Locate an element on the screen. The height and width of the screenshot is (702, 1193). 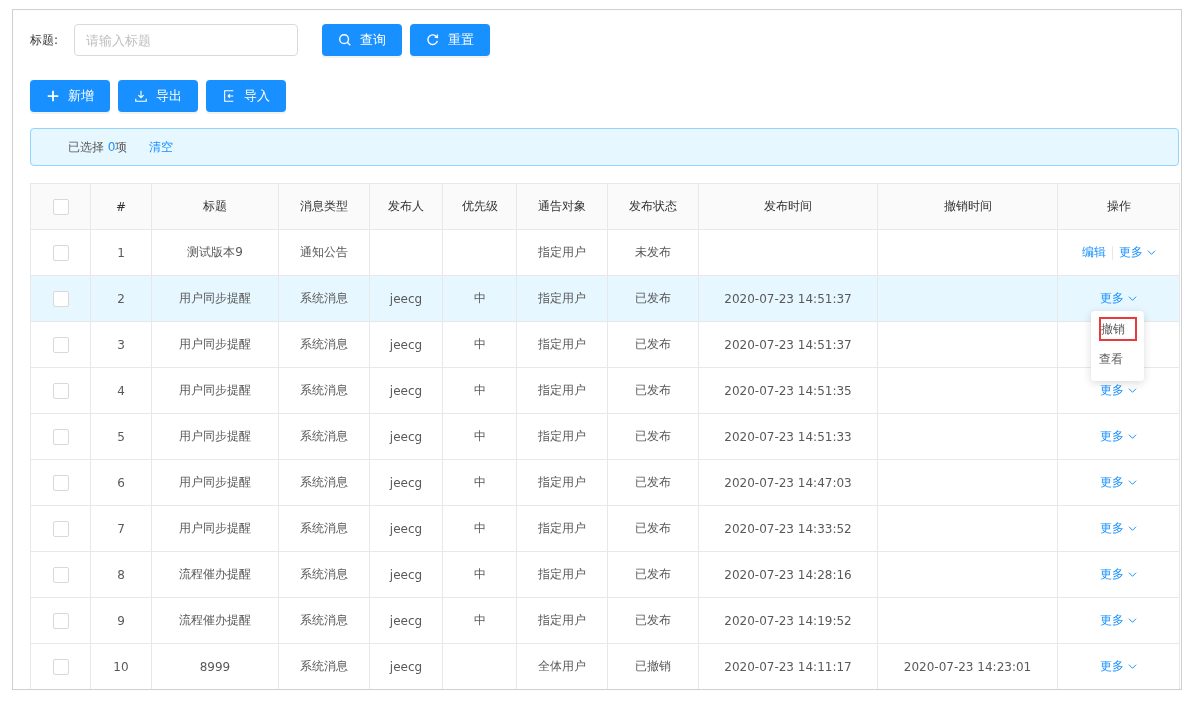
column-header: 标题 is located at coordinates (215, 206).